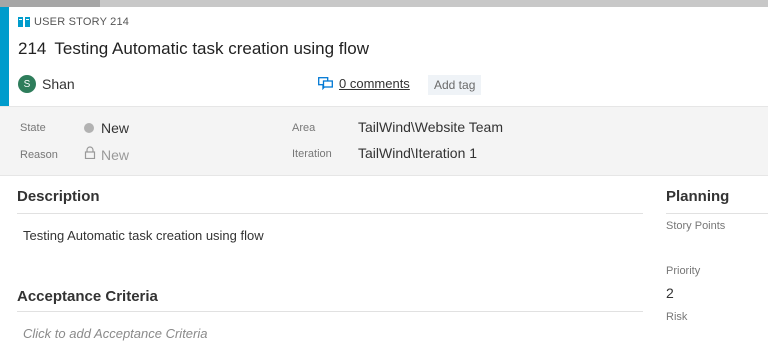 The height and width of the screenshot is (349, 768). Describe the element at coordinates (677, 317) in the screenshot. I see `risk-label: Risk` at that location.